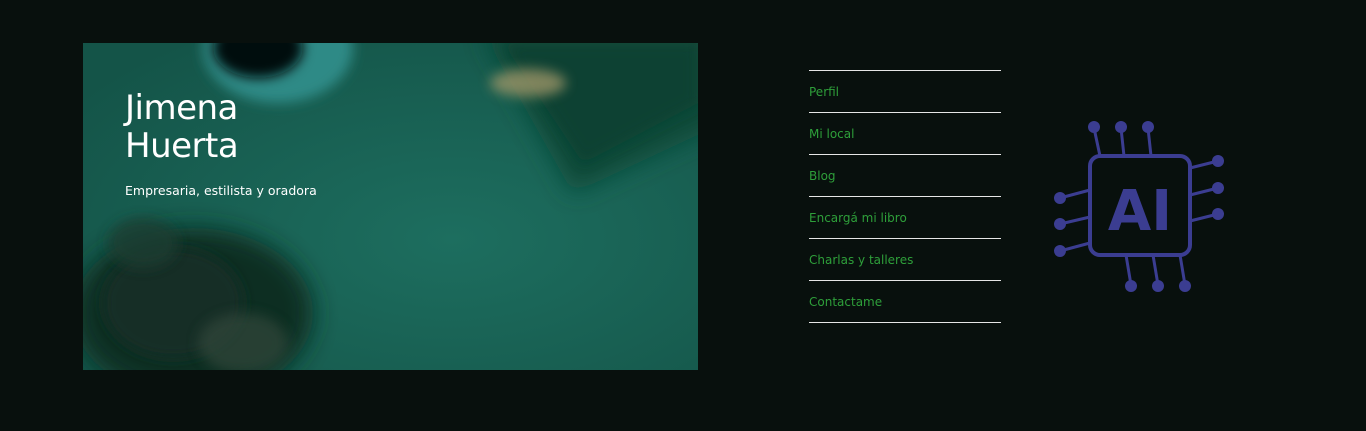 This screenshot has height=431, width=1366. Describe the element at coordinates (181, 108) in the screenshot. I see `hero-title-line-1: Jimena` at that location.